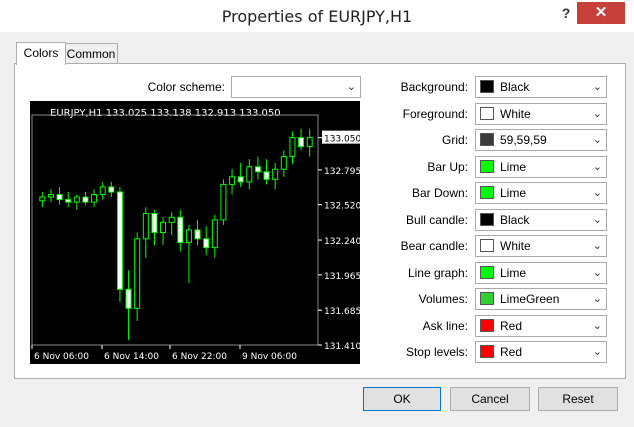  Describe the element at coordinates (434, 246) in the screenshot. I see `prop-label: Bear candle:` at that location.